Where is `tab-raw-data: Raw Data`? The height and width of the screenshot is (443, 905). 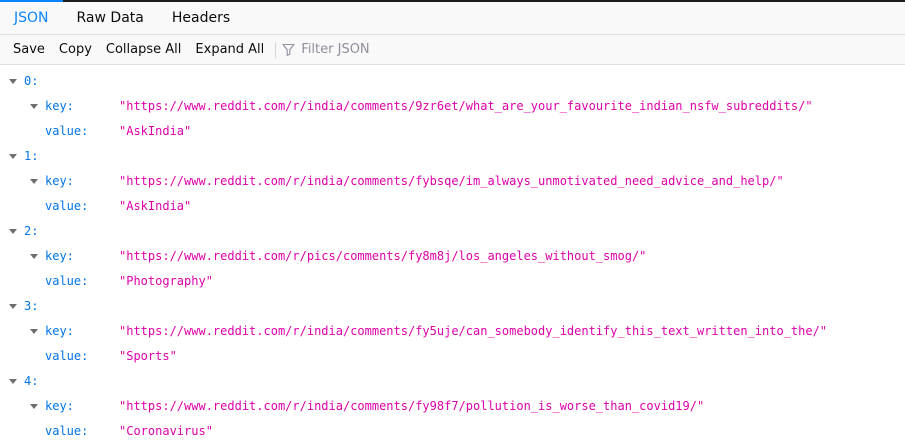
tab-raw-data: Raw Data is located at coordinates (110, 18).